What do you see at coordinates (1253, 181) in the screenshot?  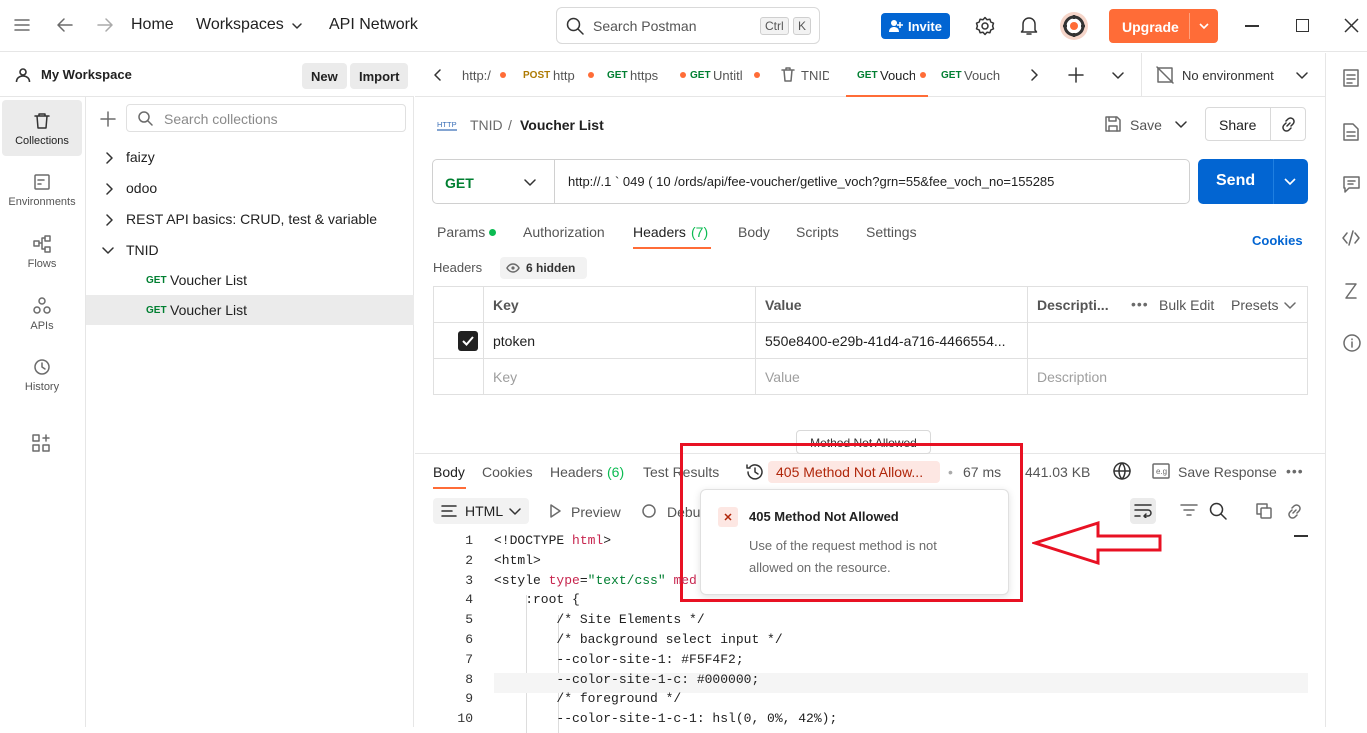 I see `send-button: Send` at bounding box center [1253, 181].